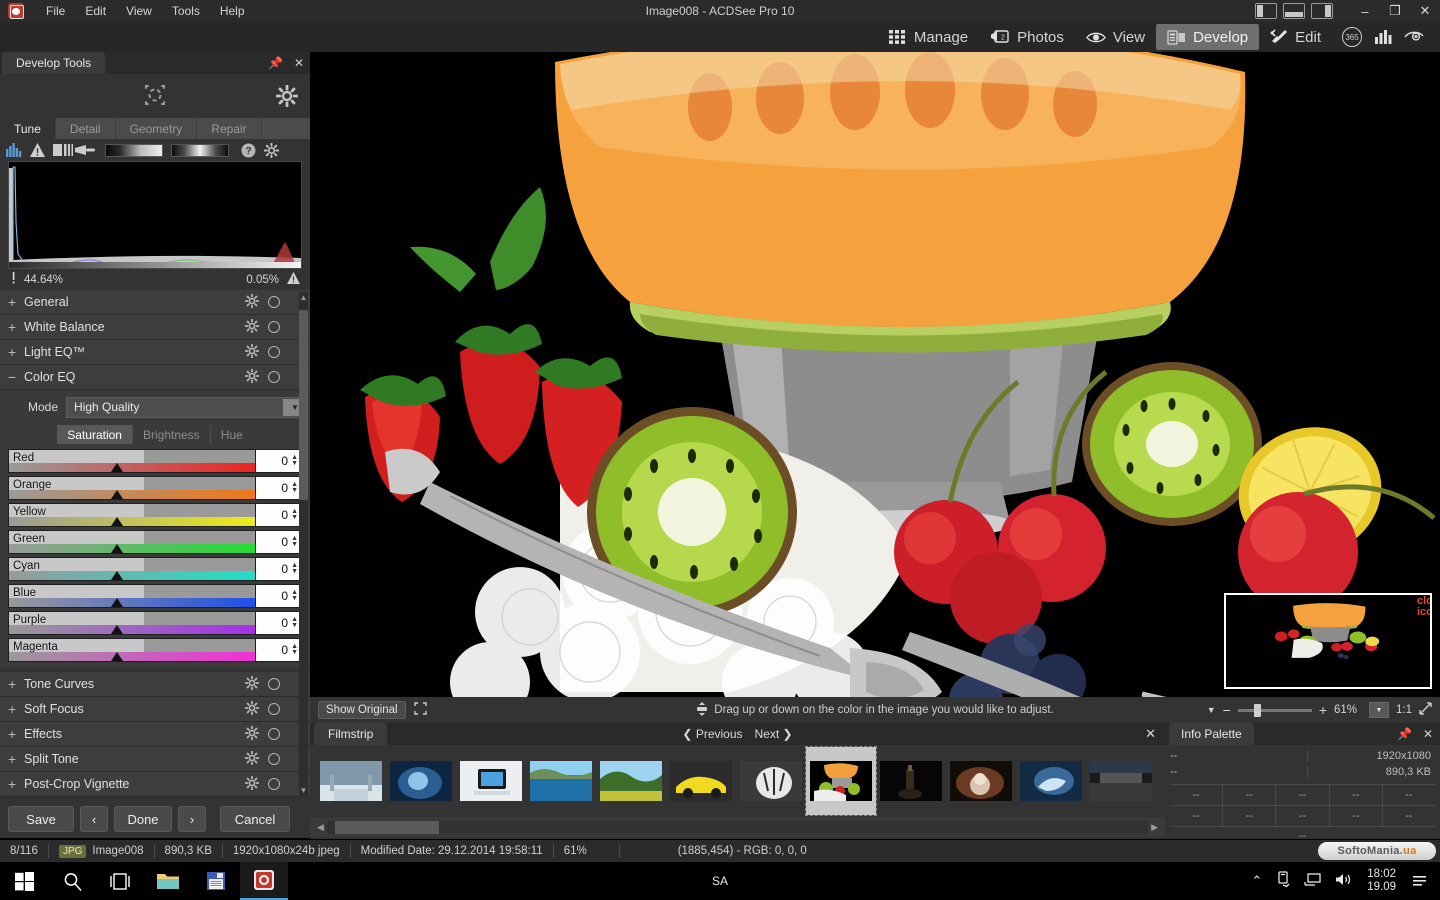  I want to click on navigator-thumbnail: close-icon, so click(1328, 641).